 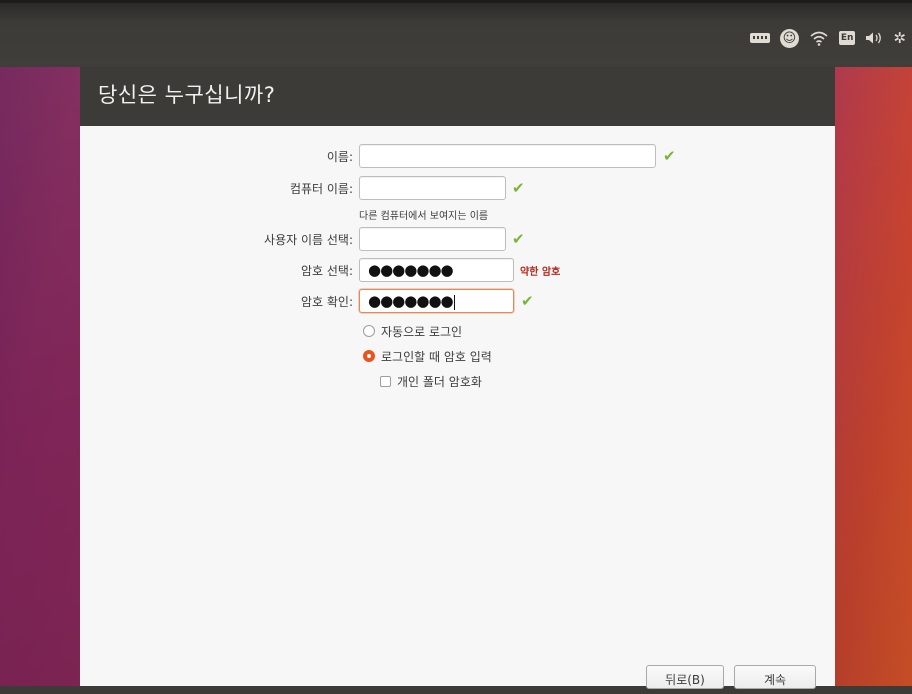 I want to click on volume-icon, so click(x=874, y=38).